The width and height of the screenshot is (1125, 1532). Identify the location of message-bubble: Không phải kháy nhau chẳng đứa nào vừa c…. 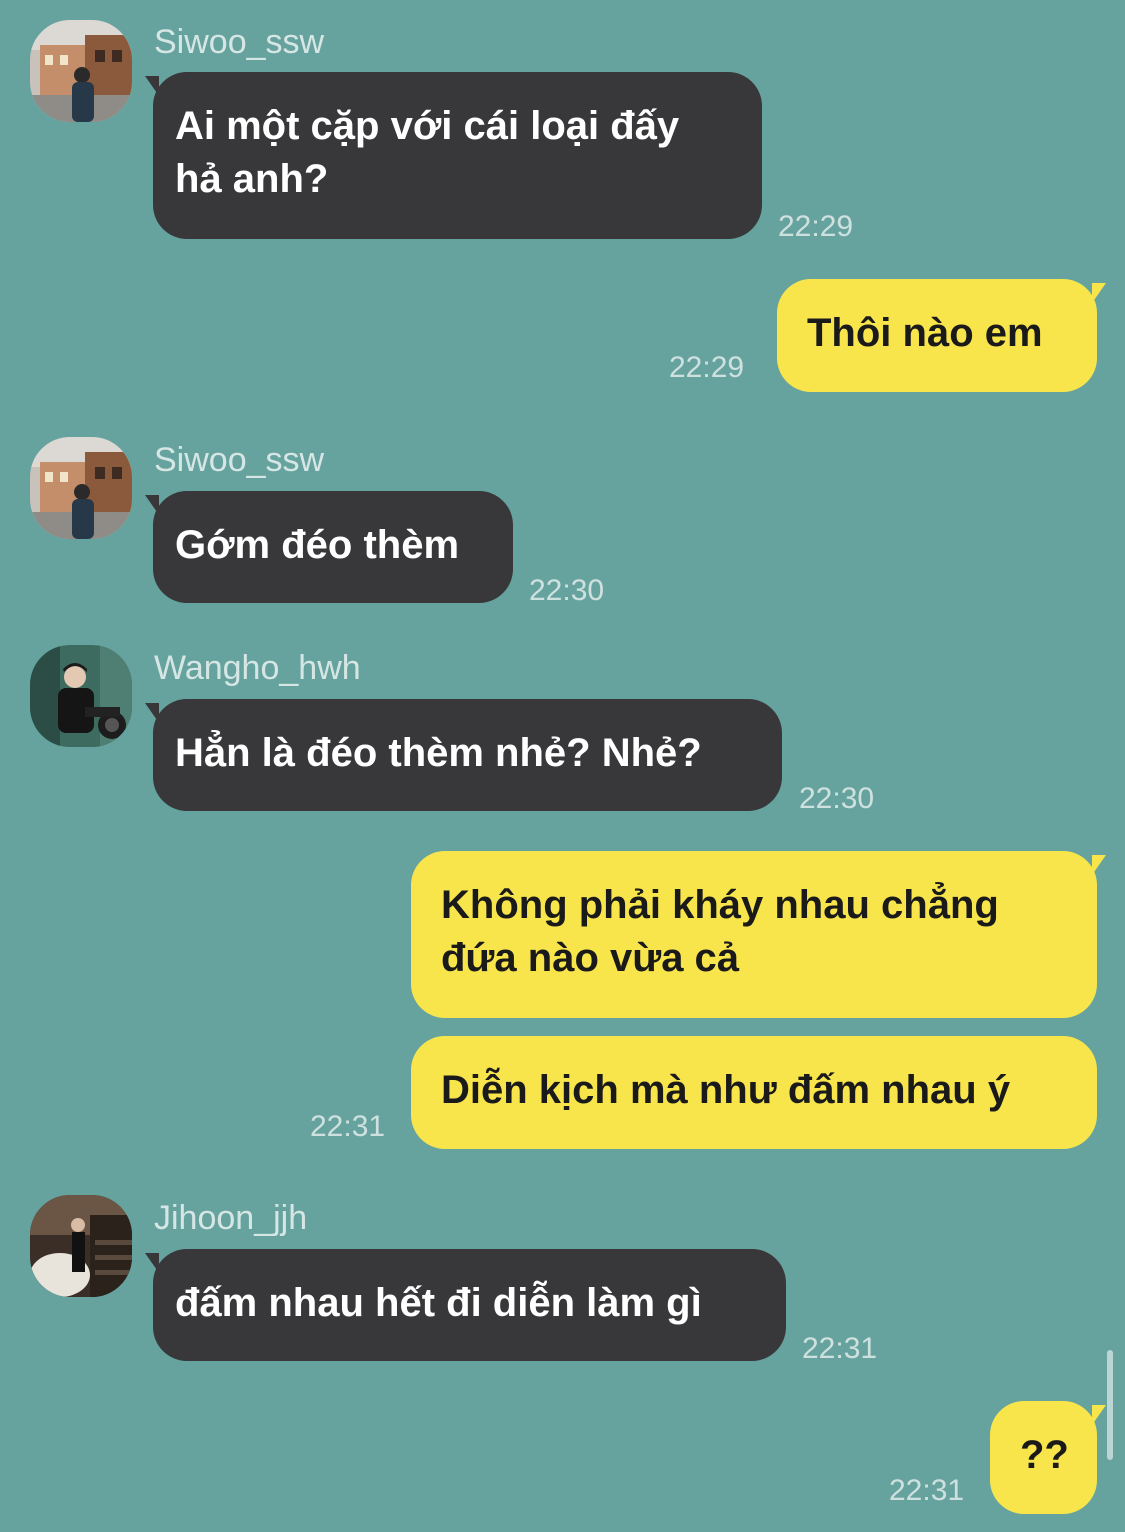
(754, 934).